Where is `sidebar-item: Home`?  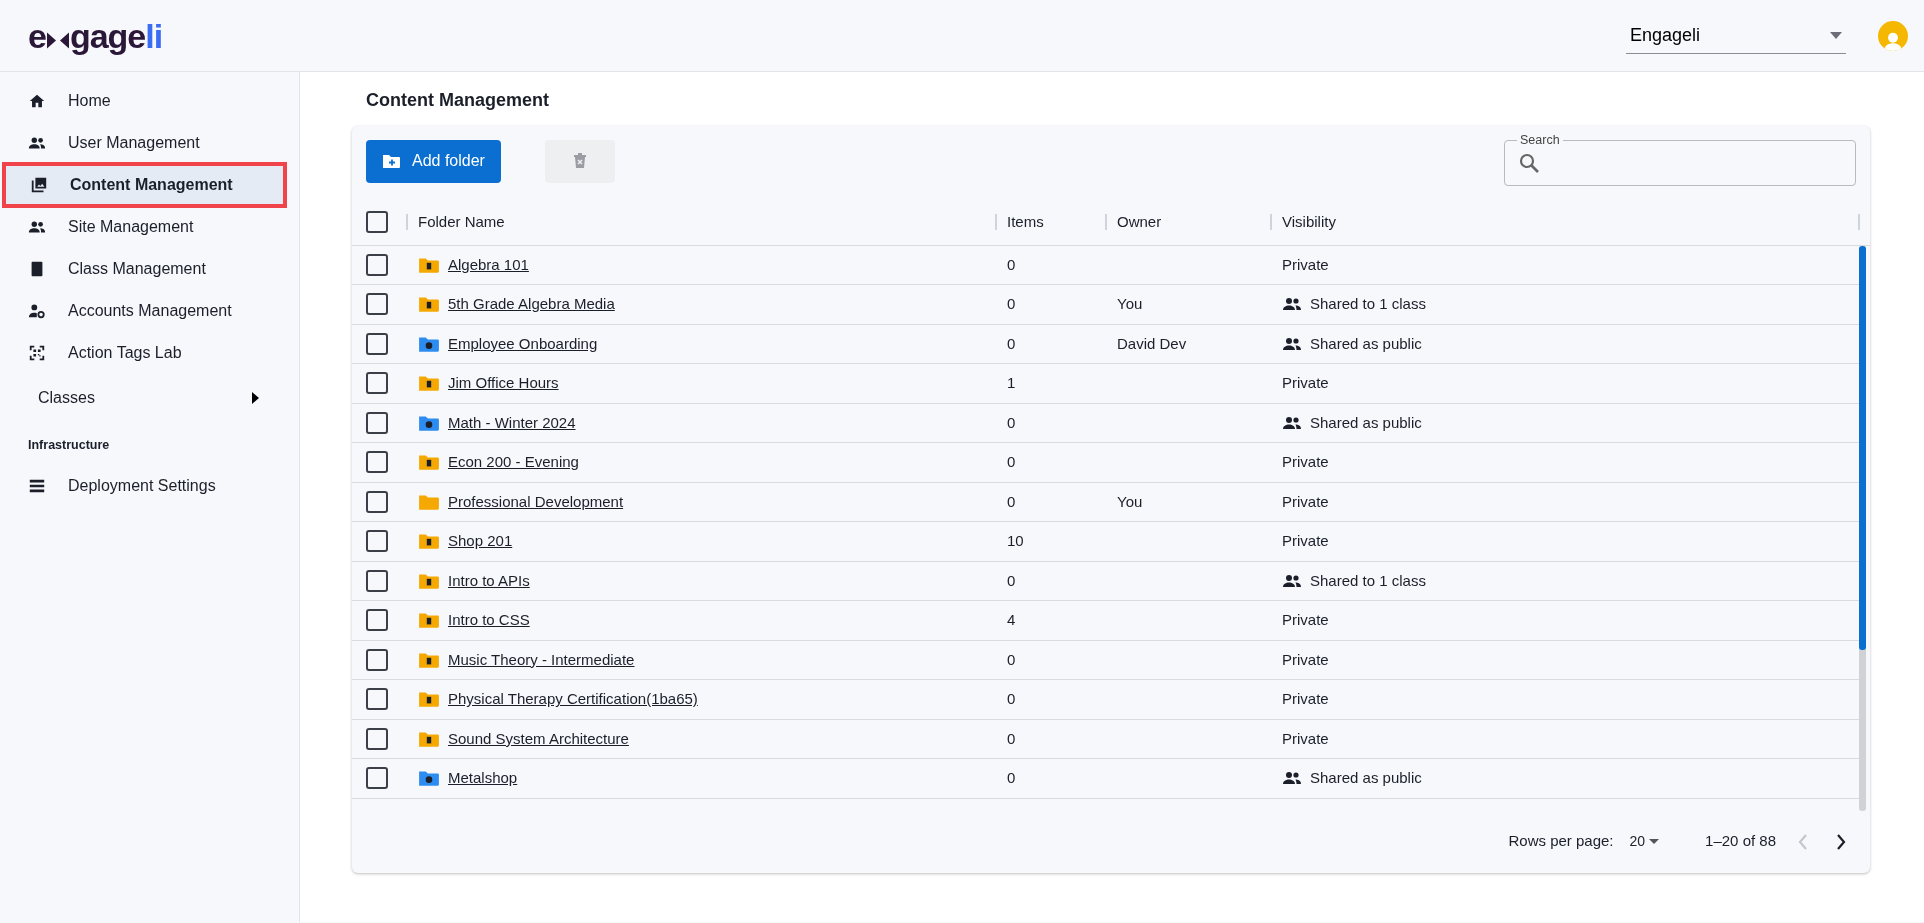
sidebar-item: Home is located at coordinates (149, 101).